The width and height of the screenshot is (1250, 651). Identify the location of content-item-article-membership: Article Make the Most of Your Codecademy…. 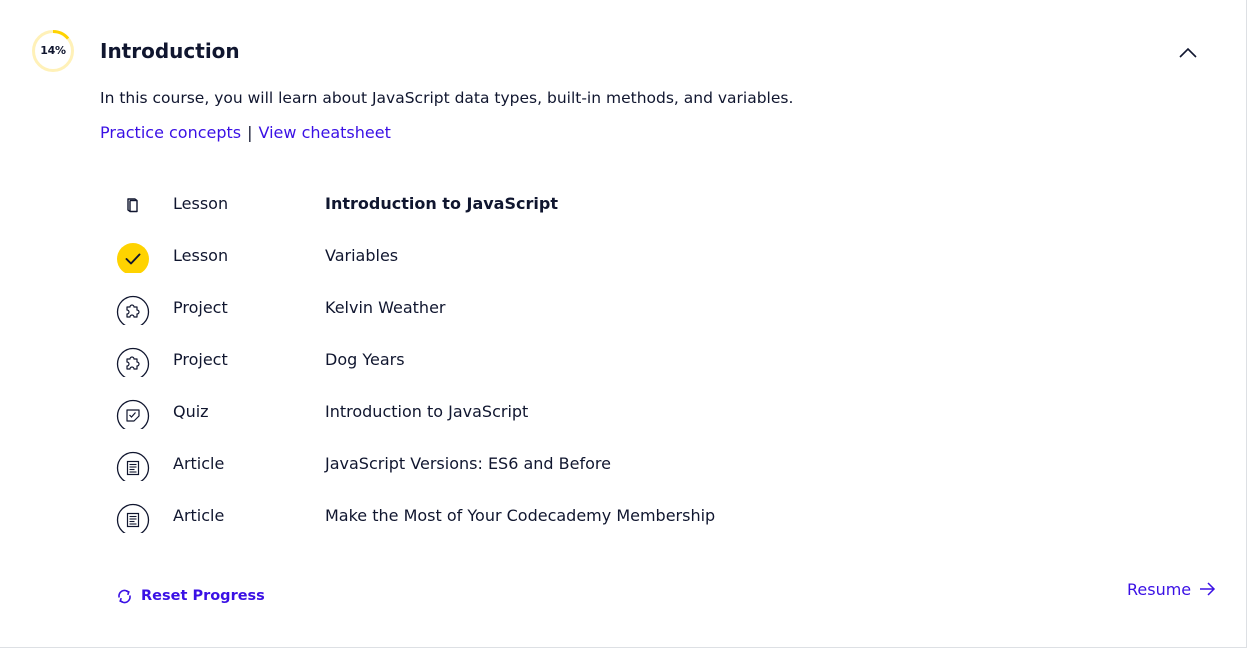
(620, 518).